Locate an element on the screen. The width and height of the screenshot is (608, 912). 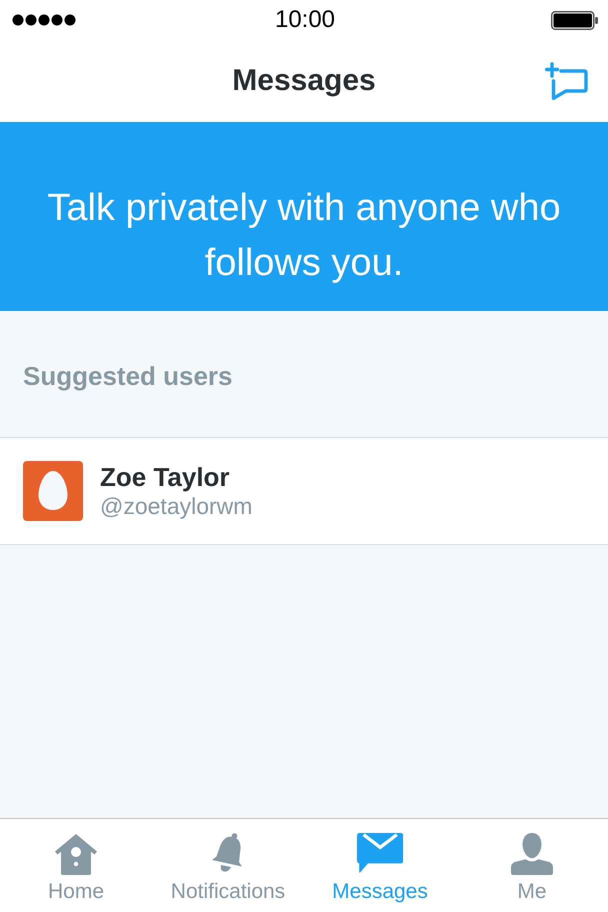
new-message-button is located at coordinates (566, 81).